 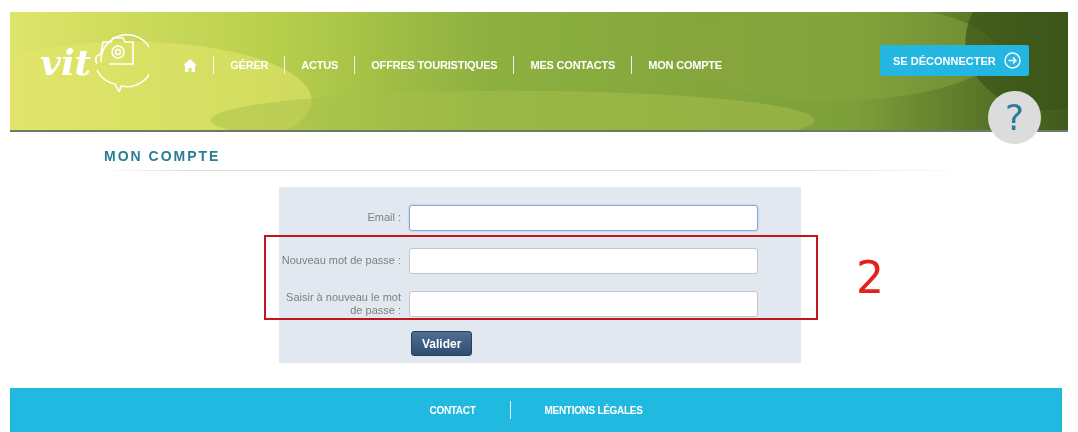 What do you see at coordinates (954, 60) in the screenshot?
I see `logout-button: SE DÉCONNECTER` at bounding box center [954, 60].